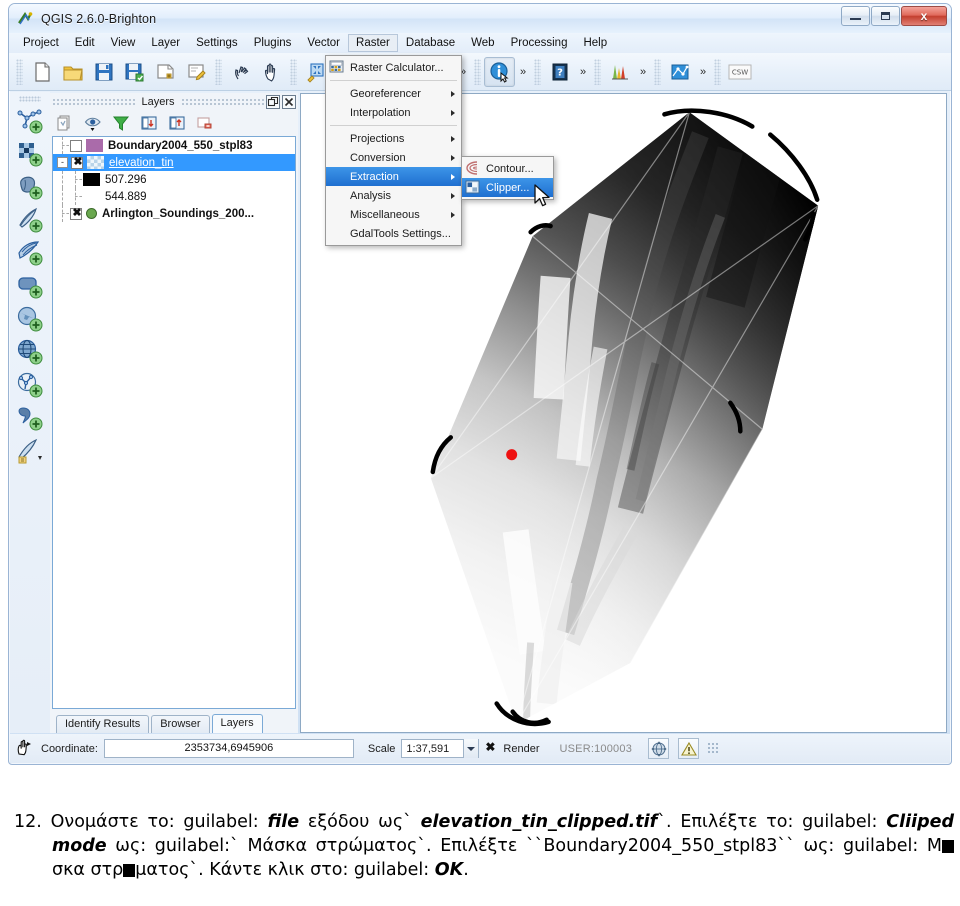 Image resolution: width=960 pixels, height=906 pixels. What do you see at coordinates (196, 72) in the screenshot?
I see `composer-manager-button` at bounding box center [196, 72].